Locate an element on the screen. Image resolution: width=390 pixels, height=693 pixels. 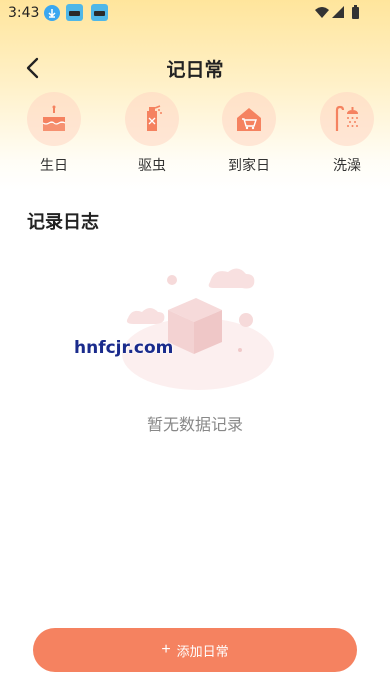
status-time: 3:43 is located at coordinates (24, 13).